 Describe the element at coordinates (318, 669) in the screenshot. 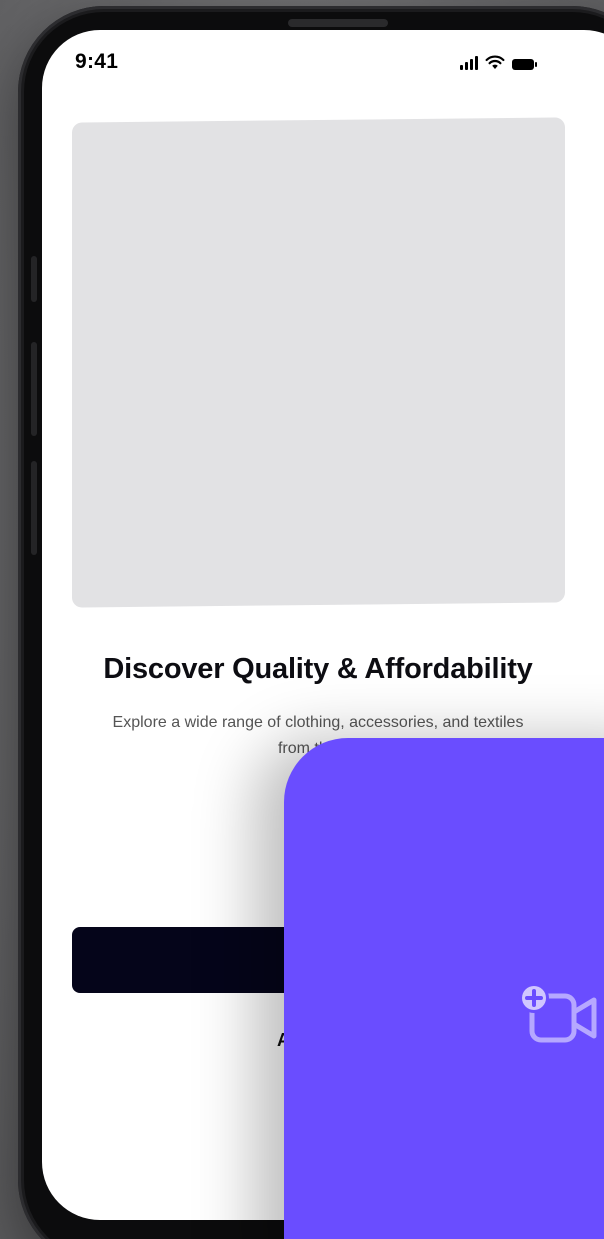

I see `onboarding-title: Discover Quality & Affordability` at that location.